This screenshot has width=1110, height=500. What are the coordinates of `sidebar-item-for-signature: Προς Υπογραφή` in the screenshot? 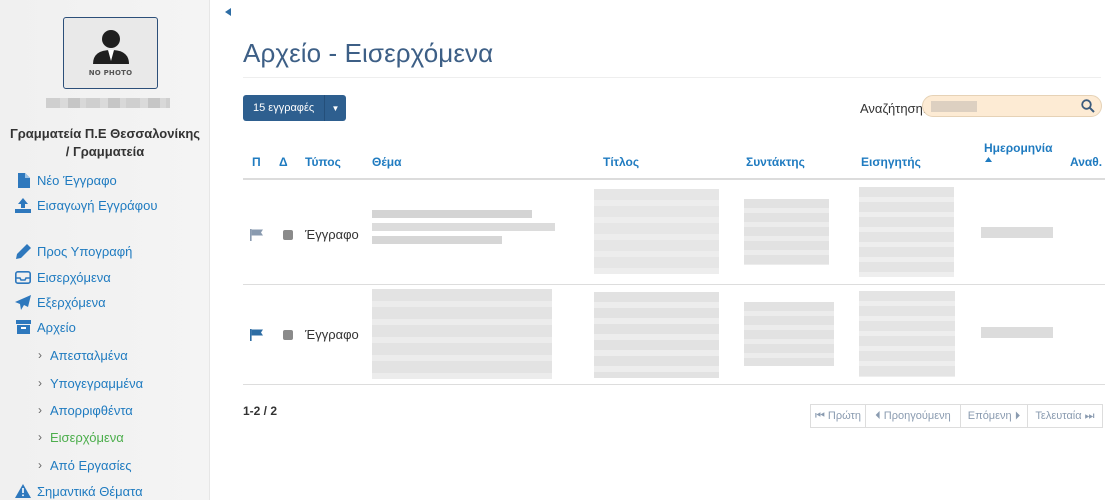 It's located at (73, 251).